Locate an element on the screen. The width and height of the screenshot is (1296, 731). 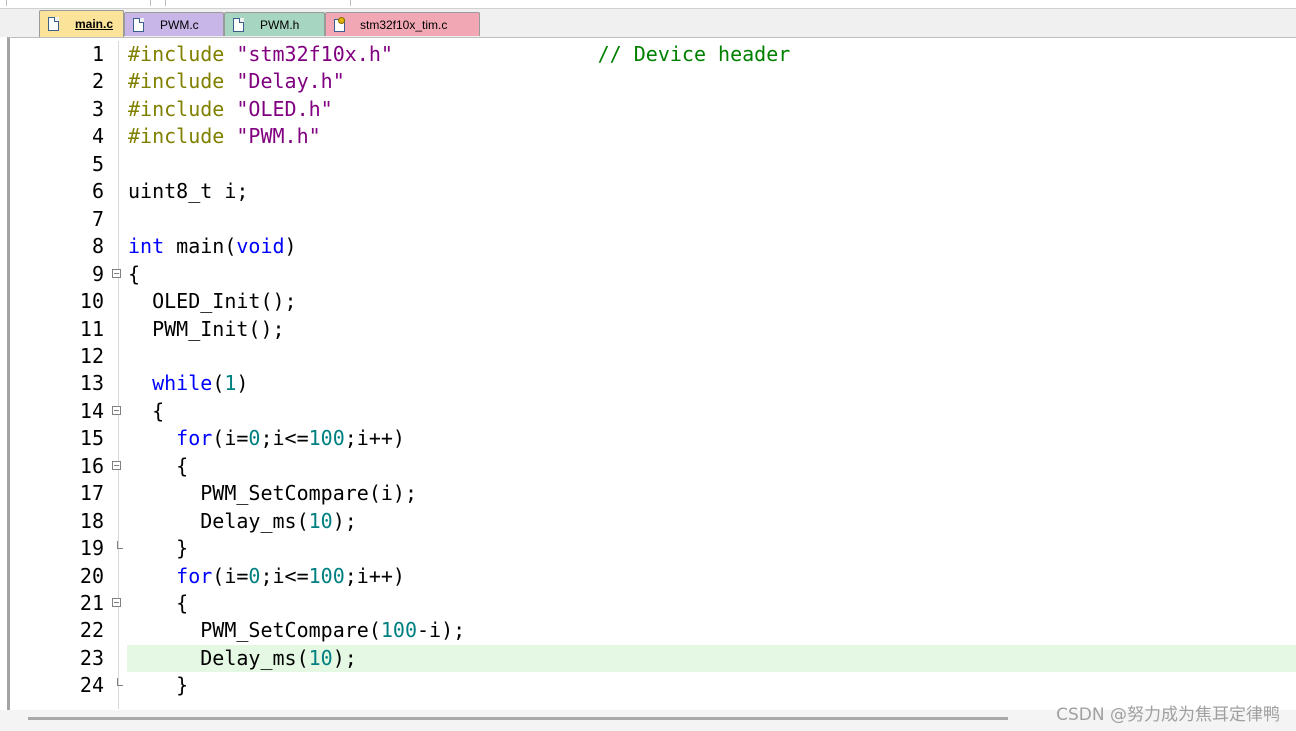
code-line: 15 for(i=0;i<=100;i++) is located at coordinates (648, 438).